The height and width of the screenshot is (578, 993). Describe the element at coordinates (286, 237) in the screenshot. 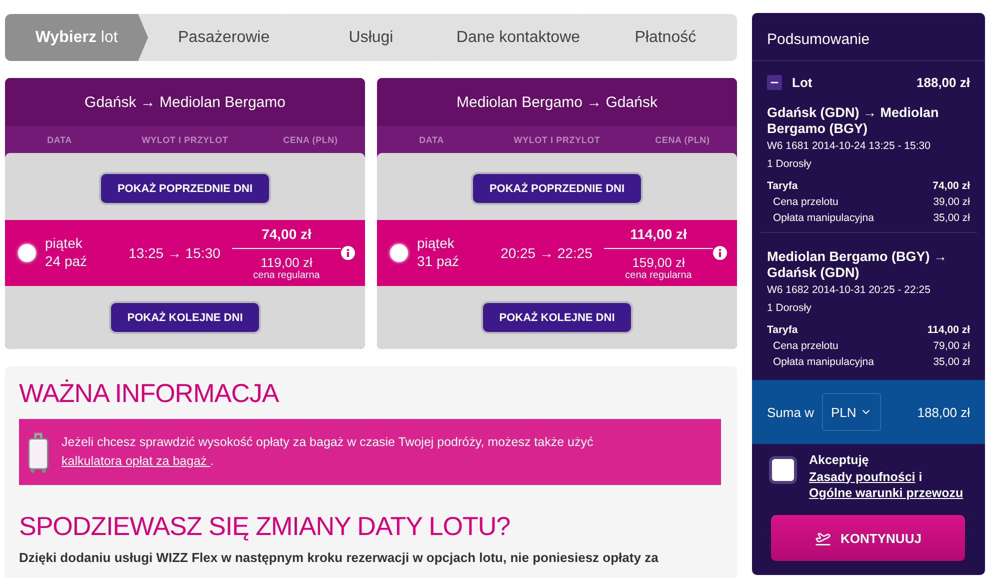

I see `fare-price: 74,00 zł` at that location.